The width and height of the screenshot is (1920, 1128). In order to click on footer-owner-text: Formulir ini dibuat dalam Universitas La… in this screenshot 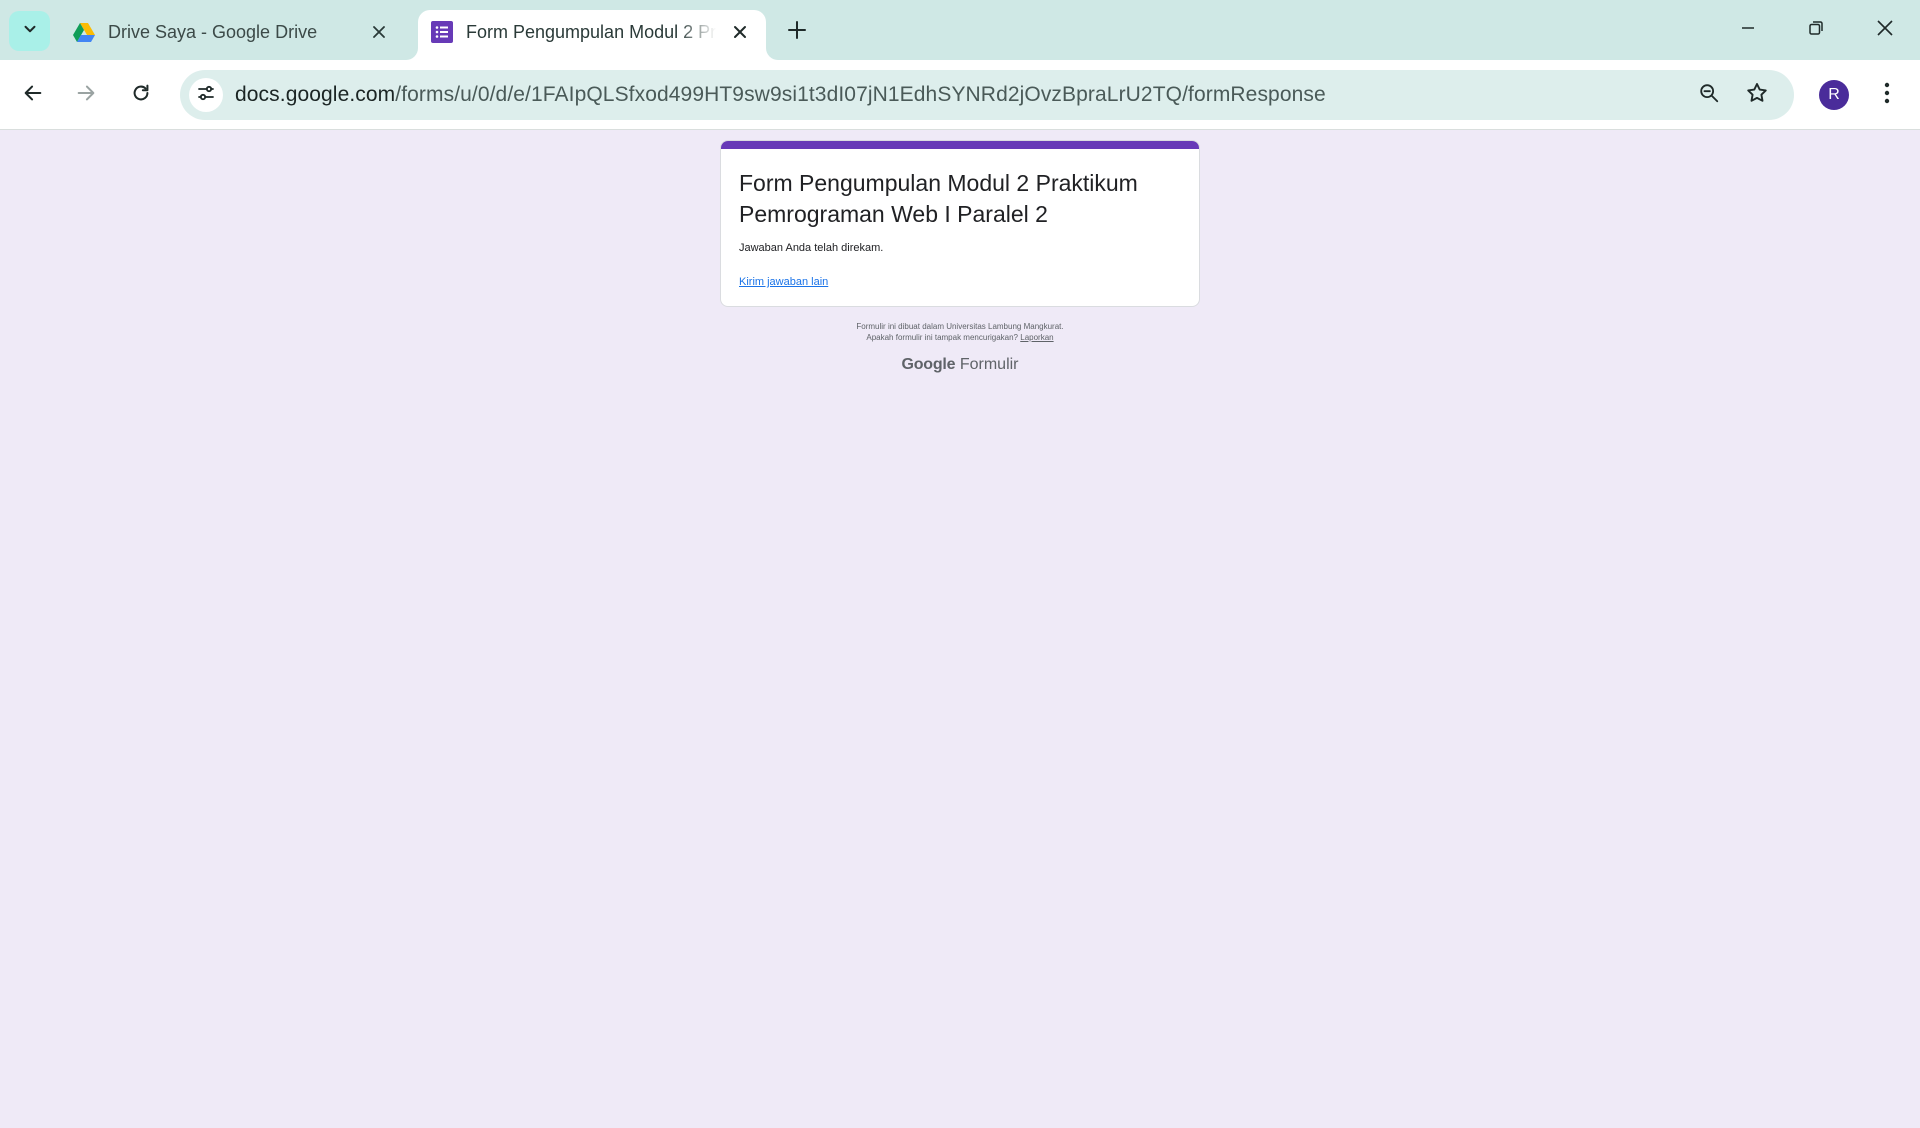, I will do `click(960, 326)`.